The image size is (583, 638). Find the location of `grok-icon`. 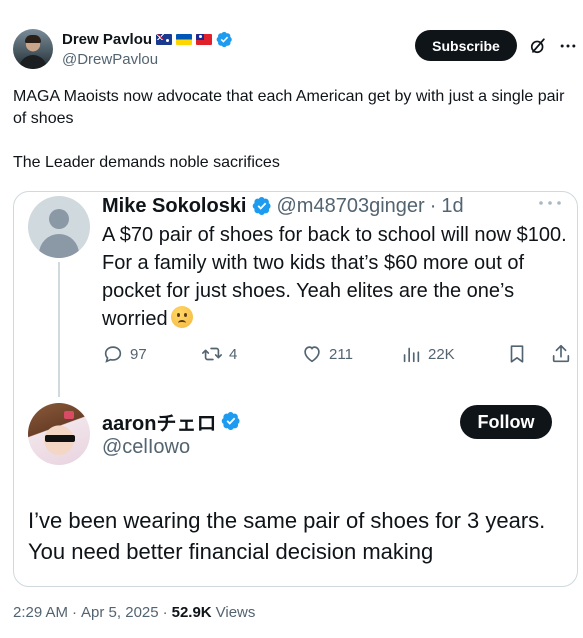

grok-icon is located at coordinates (538, 46).